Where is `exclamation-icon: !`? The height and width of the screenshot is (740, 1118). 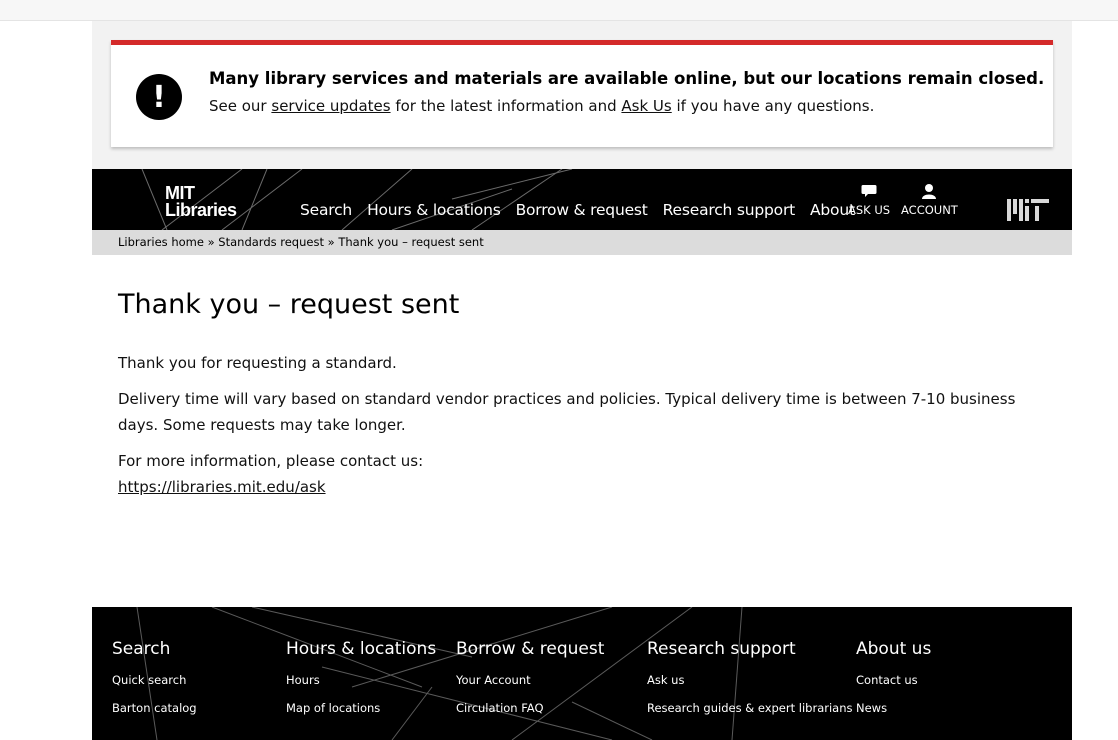
exclamation-icon: ! is located at coordinates (159, 97).